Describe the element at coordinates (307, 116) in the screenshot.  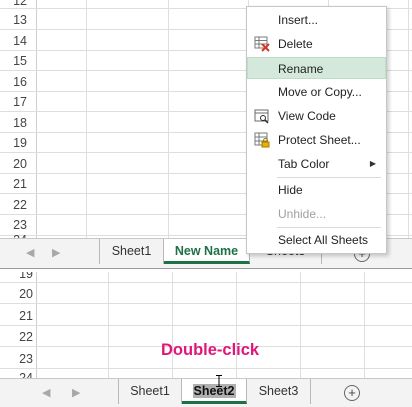
I see `menu-item-label: View Code` at that location.